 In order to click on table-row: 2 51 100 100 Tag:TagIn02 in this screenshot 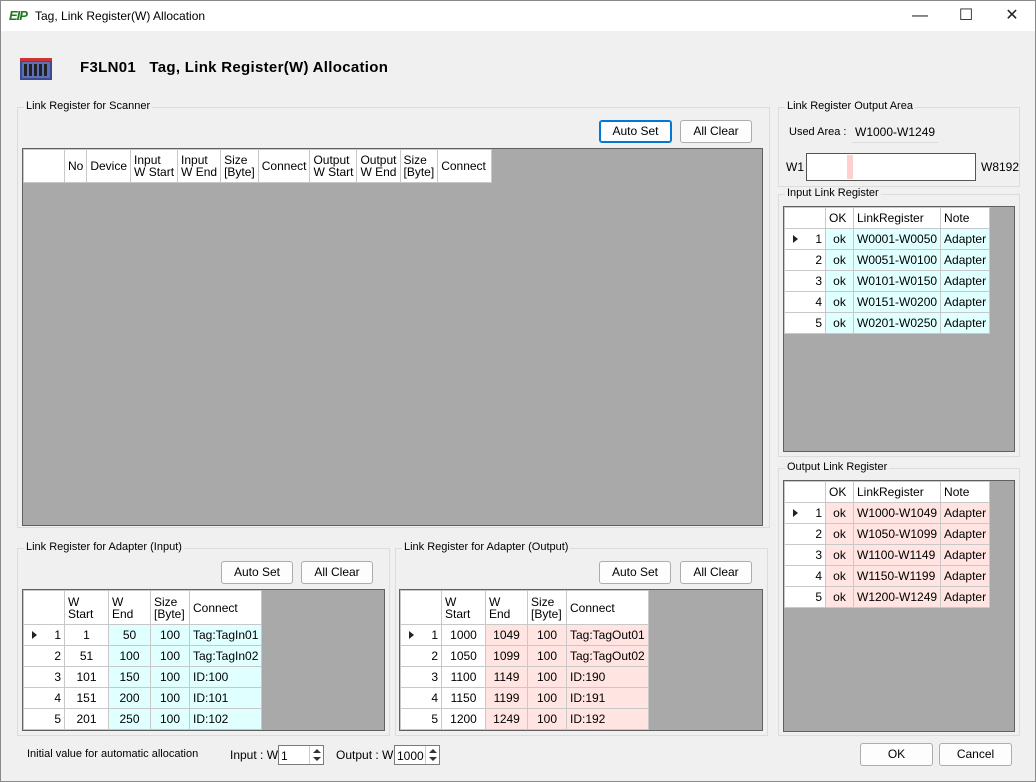, I will do `click(143, 656)`.